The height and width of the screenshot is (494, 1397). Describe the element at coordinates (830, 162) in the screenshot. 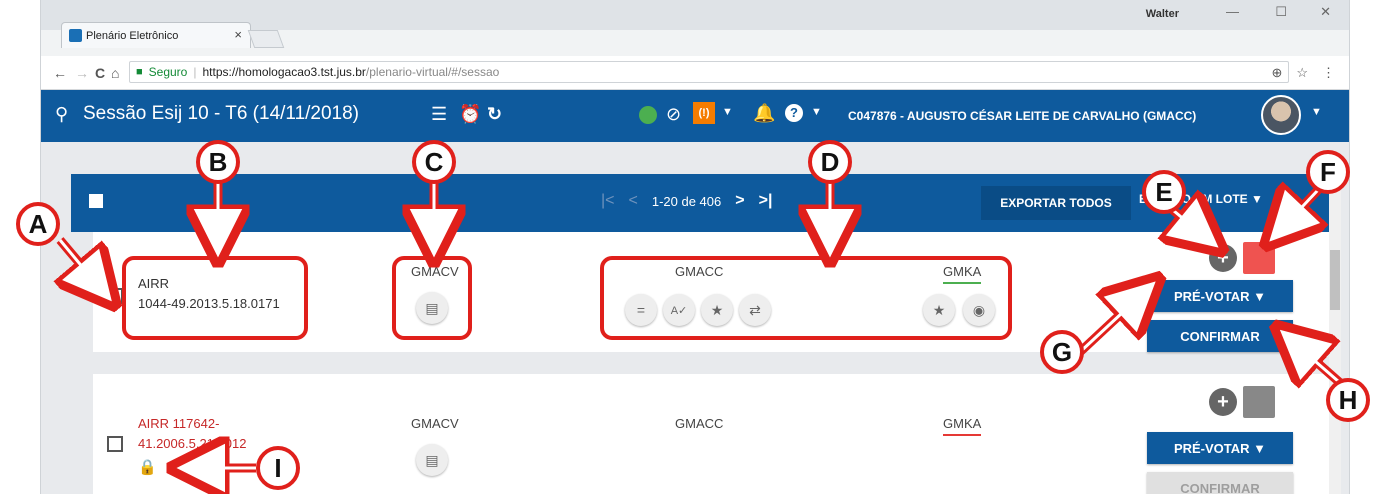

I see `callout-d: D` at that location.